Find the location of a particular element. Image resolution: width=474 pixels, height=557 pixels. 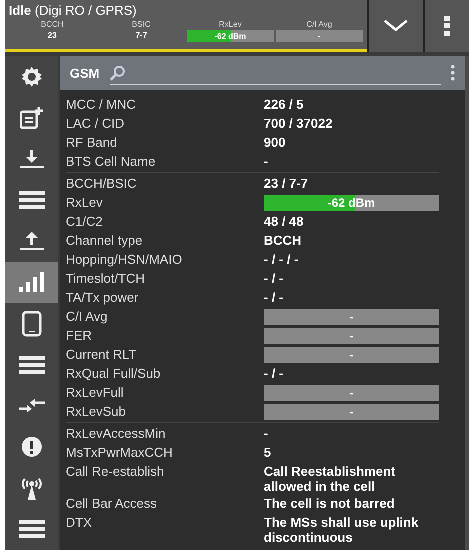

metric-label: RxLev is located at coordinates (230, 25).